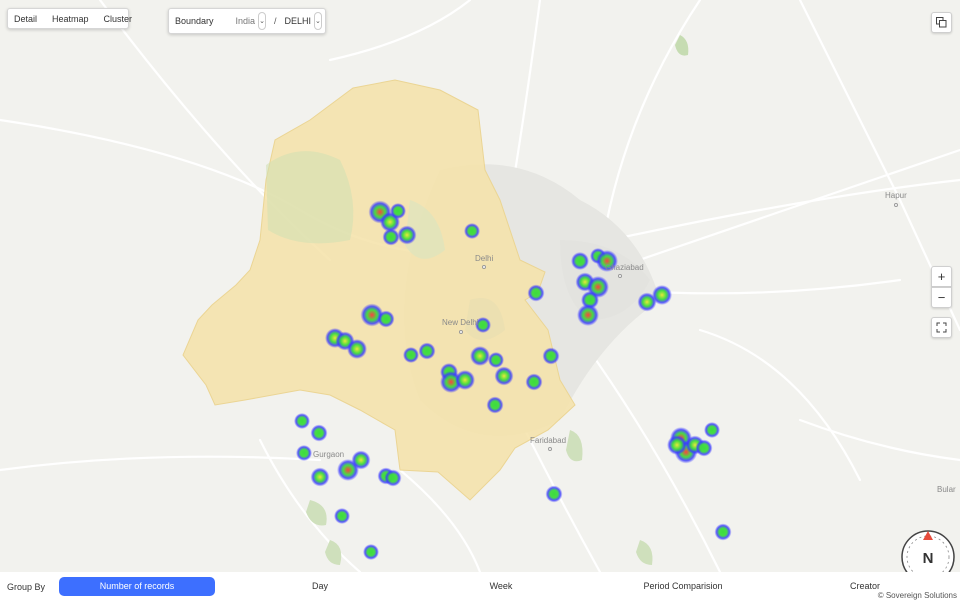 The height and width of the screenshot is (601, 960). I want to click on state-chevron-down-icon: ⌄, so click(317, 21).